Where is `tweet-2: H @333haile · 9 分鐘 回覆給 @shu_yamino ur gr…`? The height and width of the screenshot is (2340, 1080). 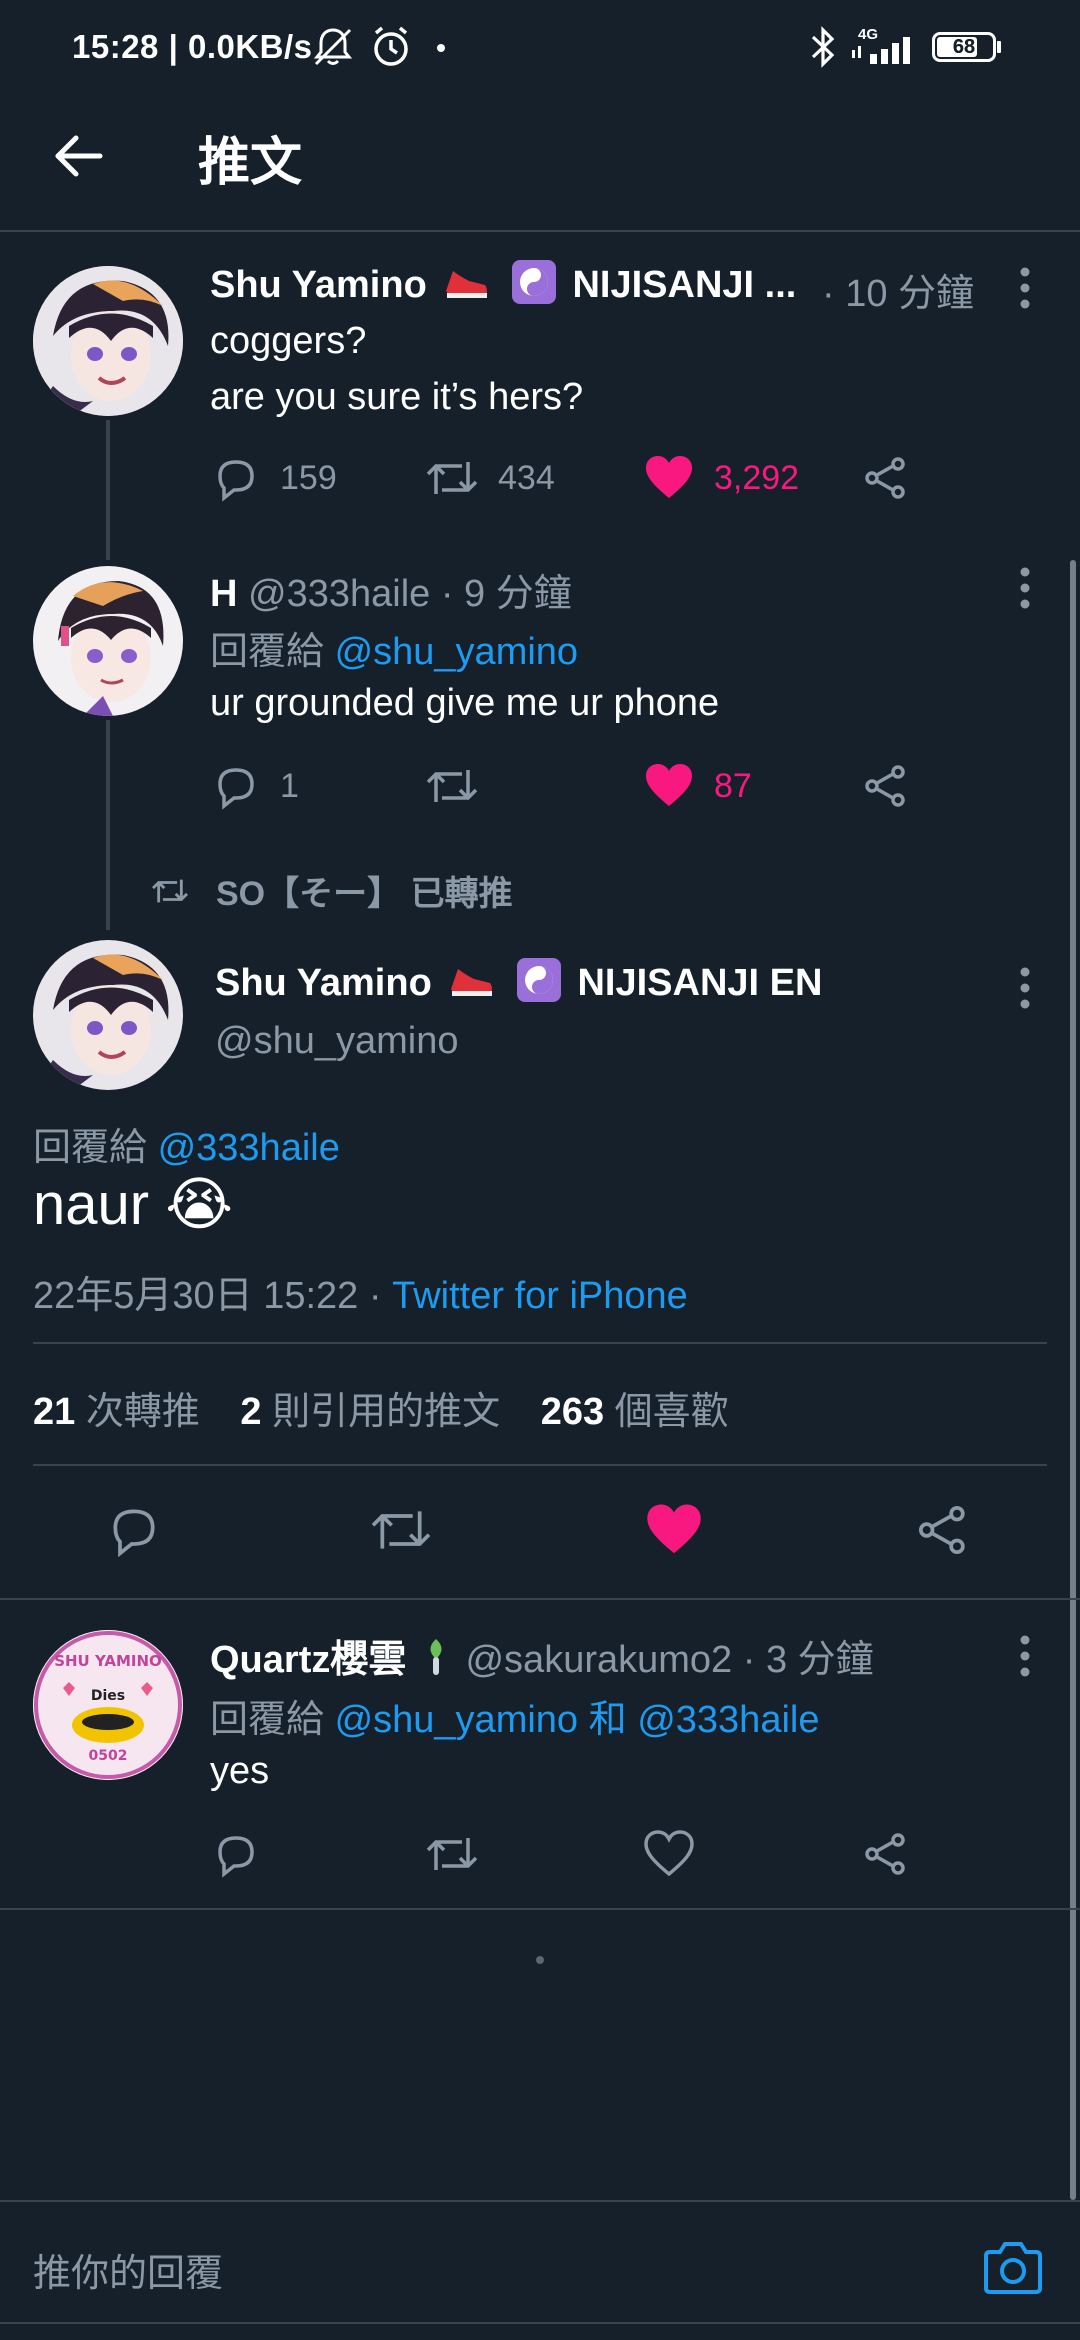
tweet-2: H @333haile · 9 分鐘 回覆給 @shu_yamino ur gr… is located at coordinates (540, 690).